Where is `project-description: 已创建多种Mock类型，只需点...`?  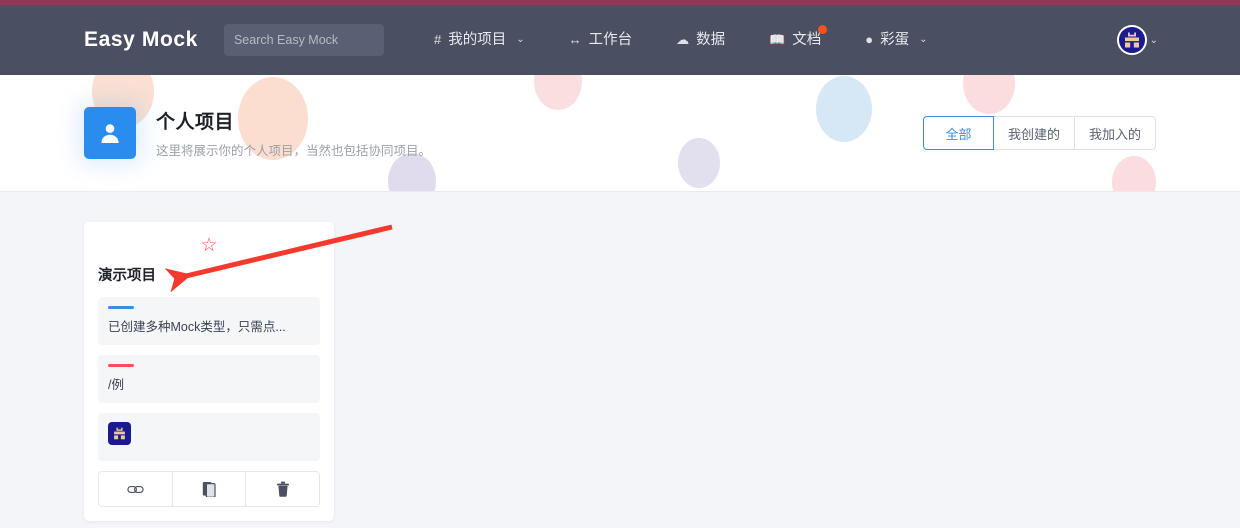
project-description: 已创建多种Mock类型，只需点... is located at coordinates (197, 327).